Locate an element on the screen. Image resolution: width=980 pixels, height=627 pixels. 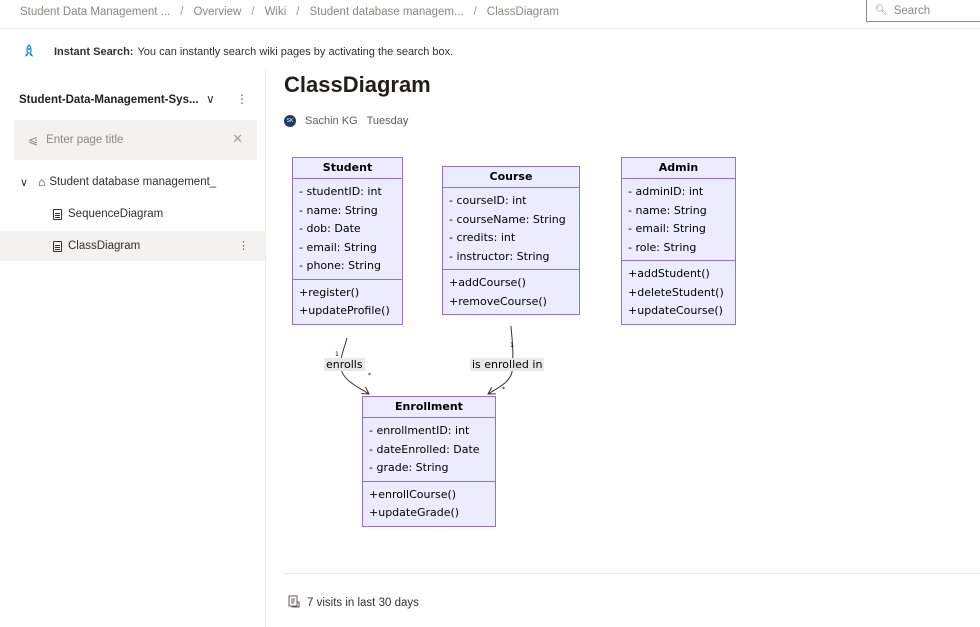
class-name: Admin is located at coordinates (678, 168).